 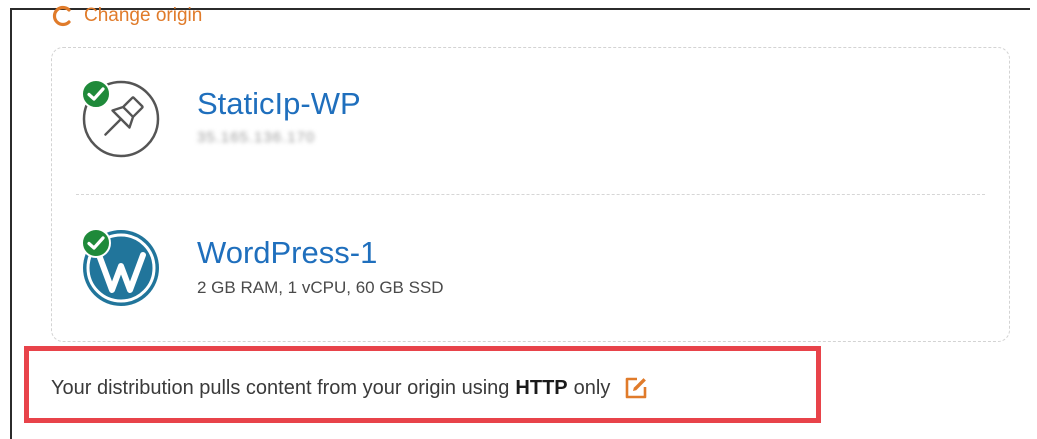 What do you see at coordinates (320, 253) in the screenshot?
I see `instance-name: WordPress-1` at bounding box center [320, 253].